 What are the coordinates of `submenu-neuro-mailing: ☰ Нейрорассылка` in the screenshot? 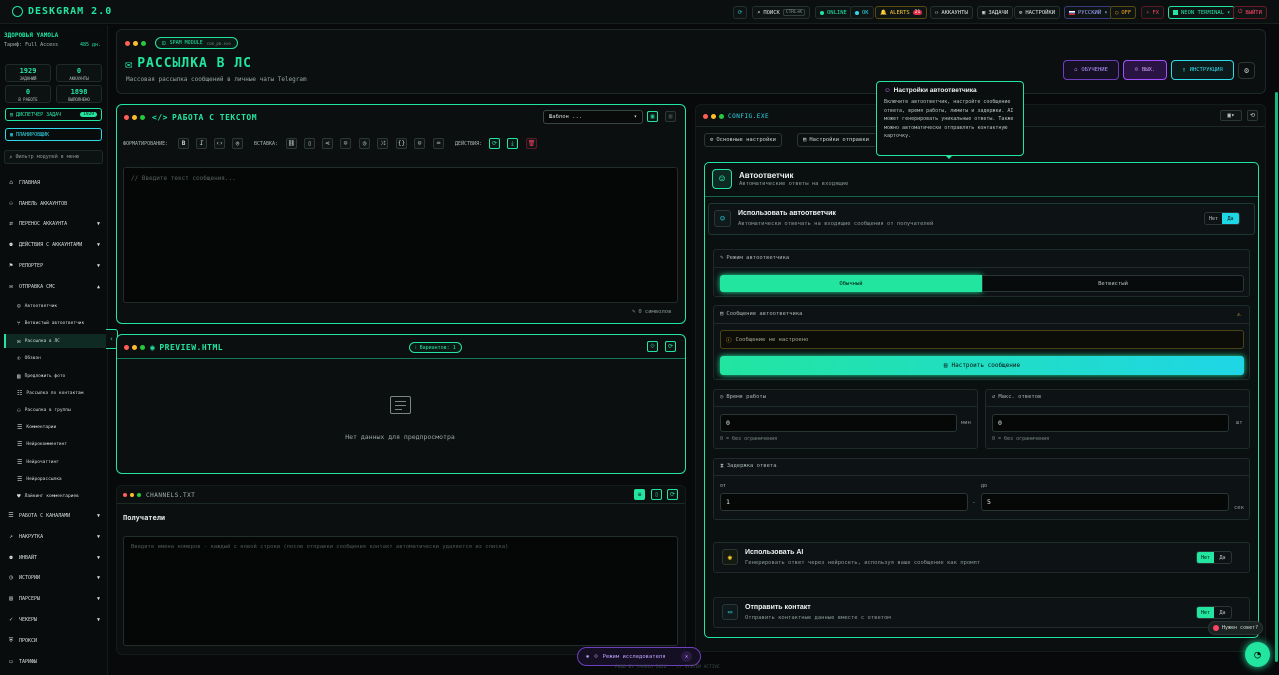 It's located at (39, 479).